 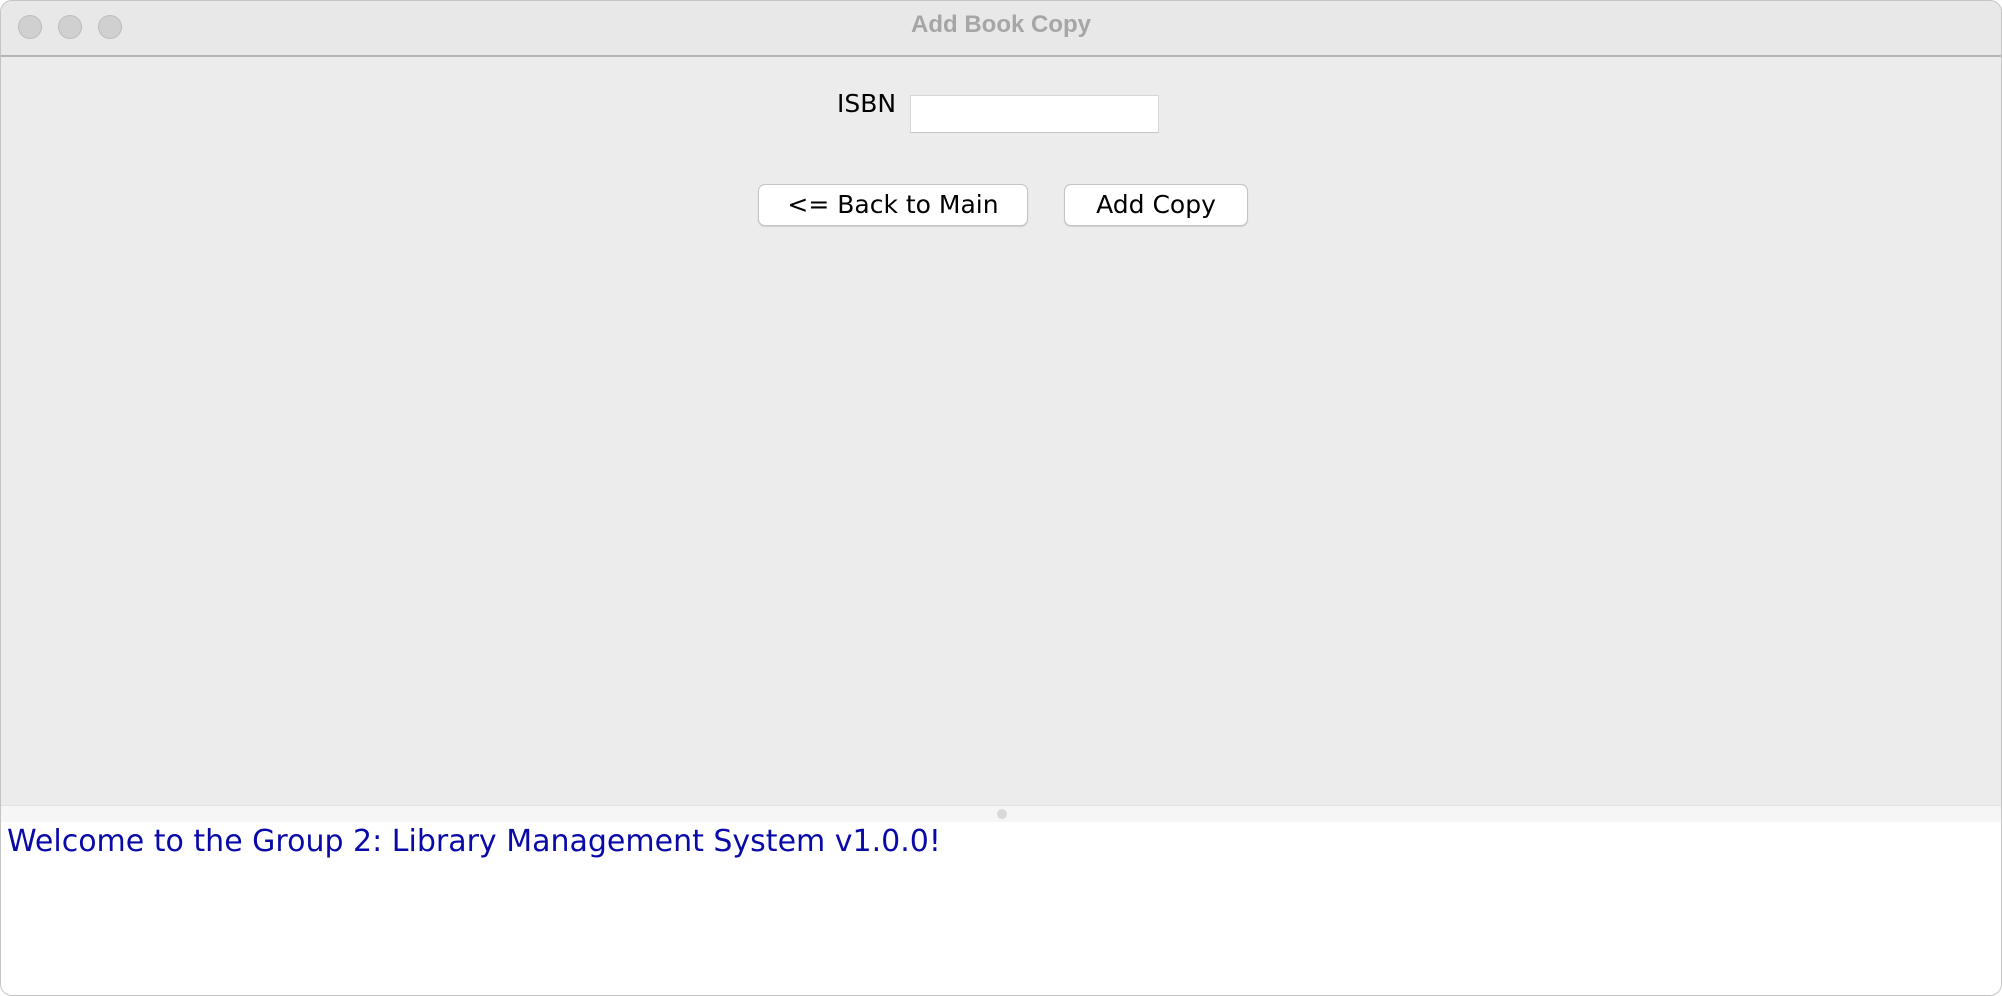 I want to click on isbn-label: ISBN, so click(x=867, y=103).